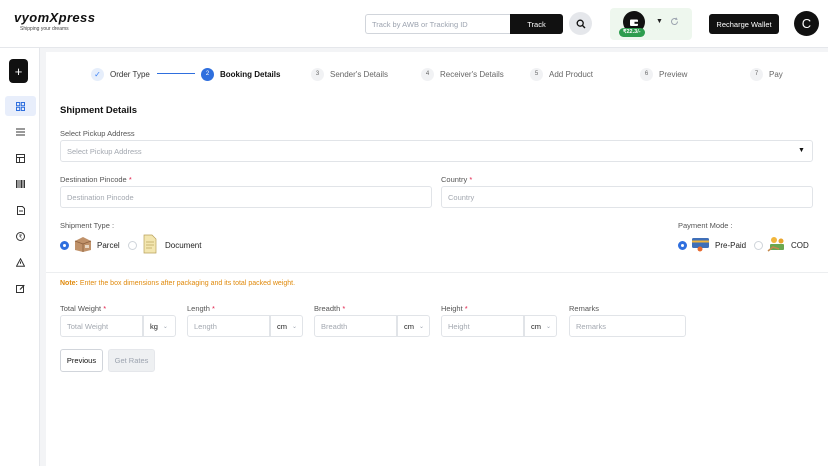 Image resolution: width=828 pixels, height=466 pixels. I want to click on sidebar-item-dashboard, so click(20, 106).